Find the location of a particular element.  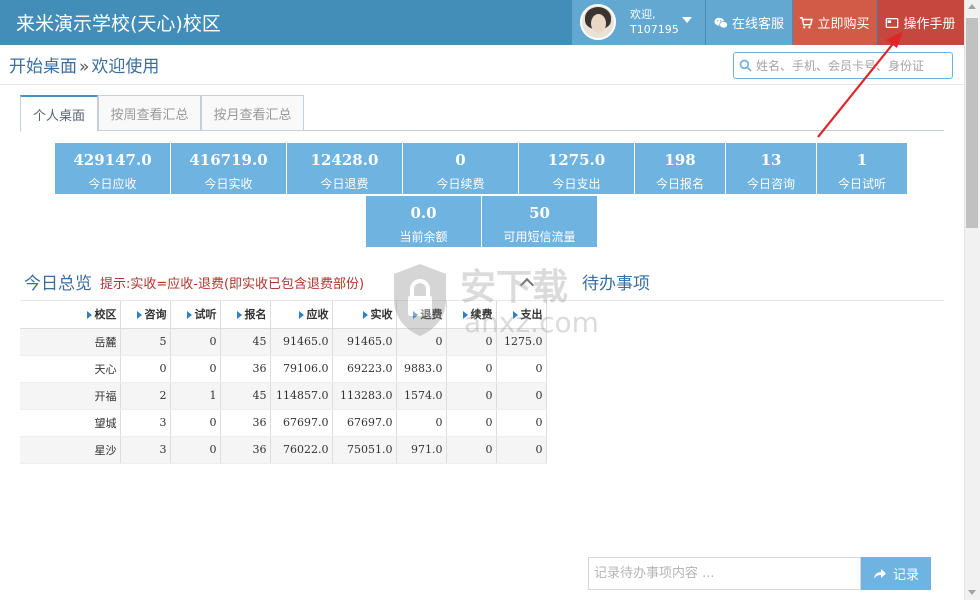

stat-card-renewal: 0 今日续费 is located at coordinates (460, 168).